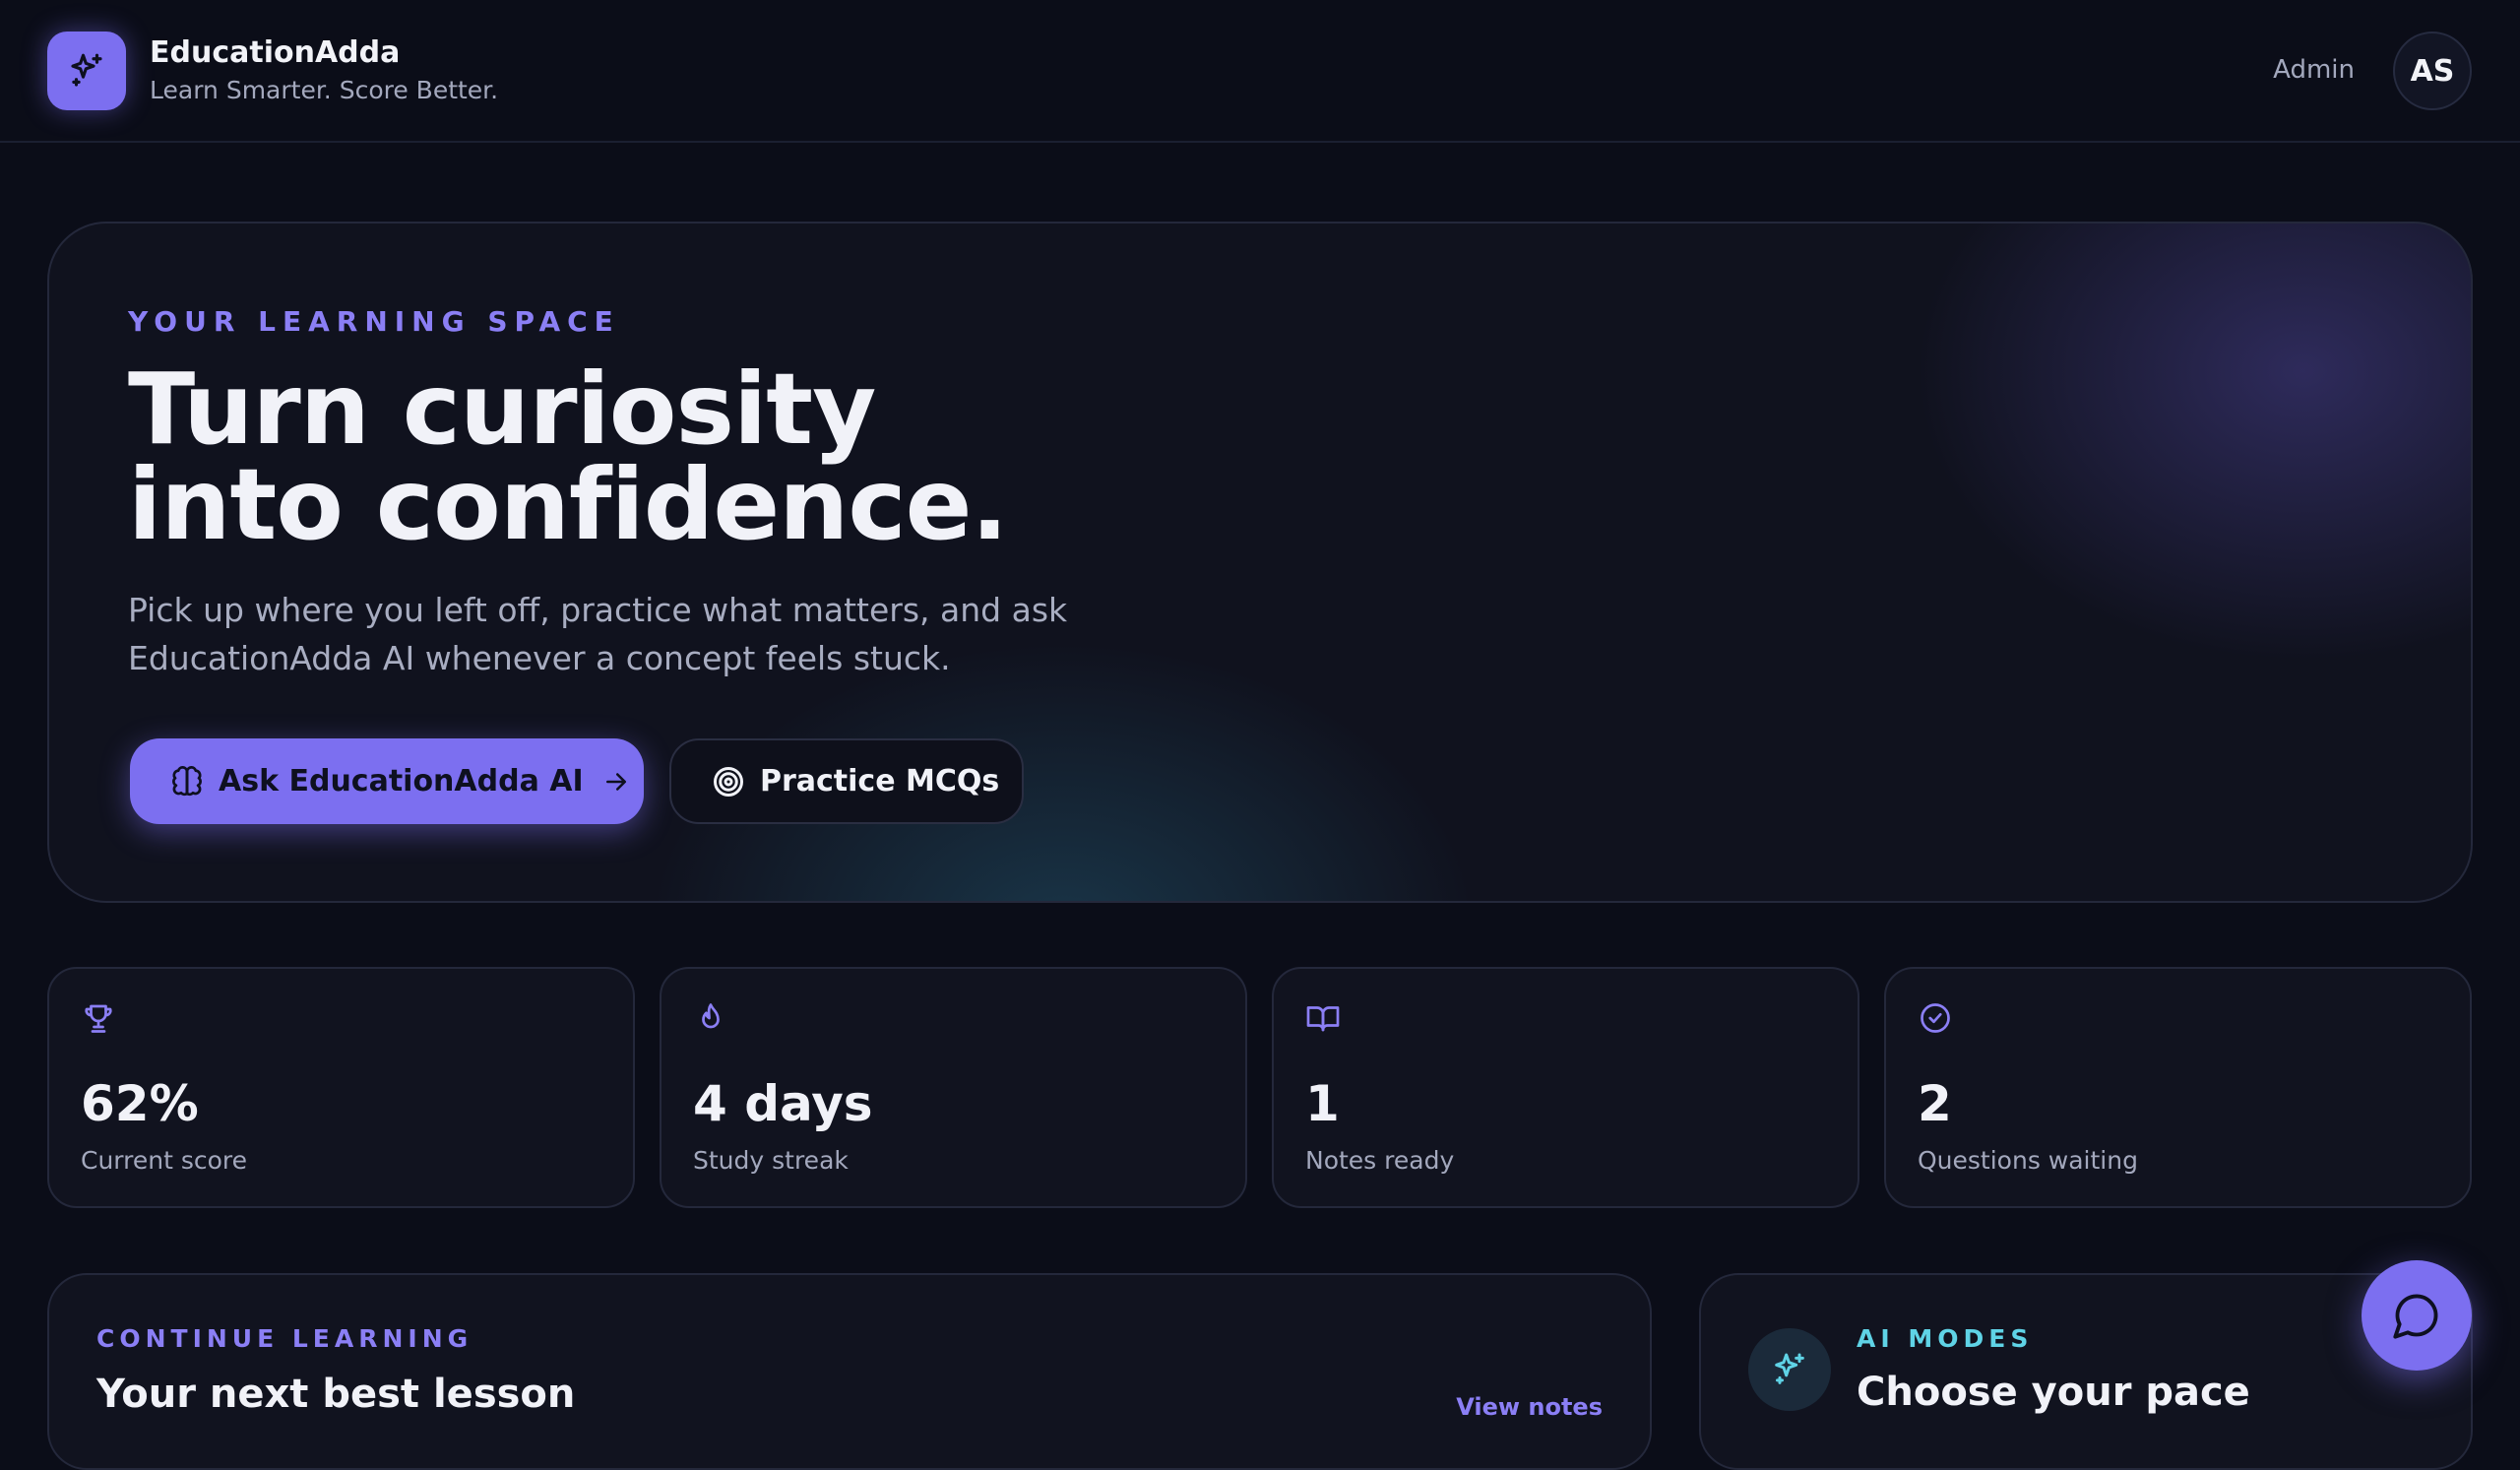 The width and height of the screenshot is (2520, 1470). What do you see at coordinates (374, 321) in the screenshot?
I see `hero-eyebrow: YOUR LEARNING SPACE` at bounding box center [374, 321].